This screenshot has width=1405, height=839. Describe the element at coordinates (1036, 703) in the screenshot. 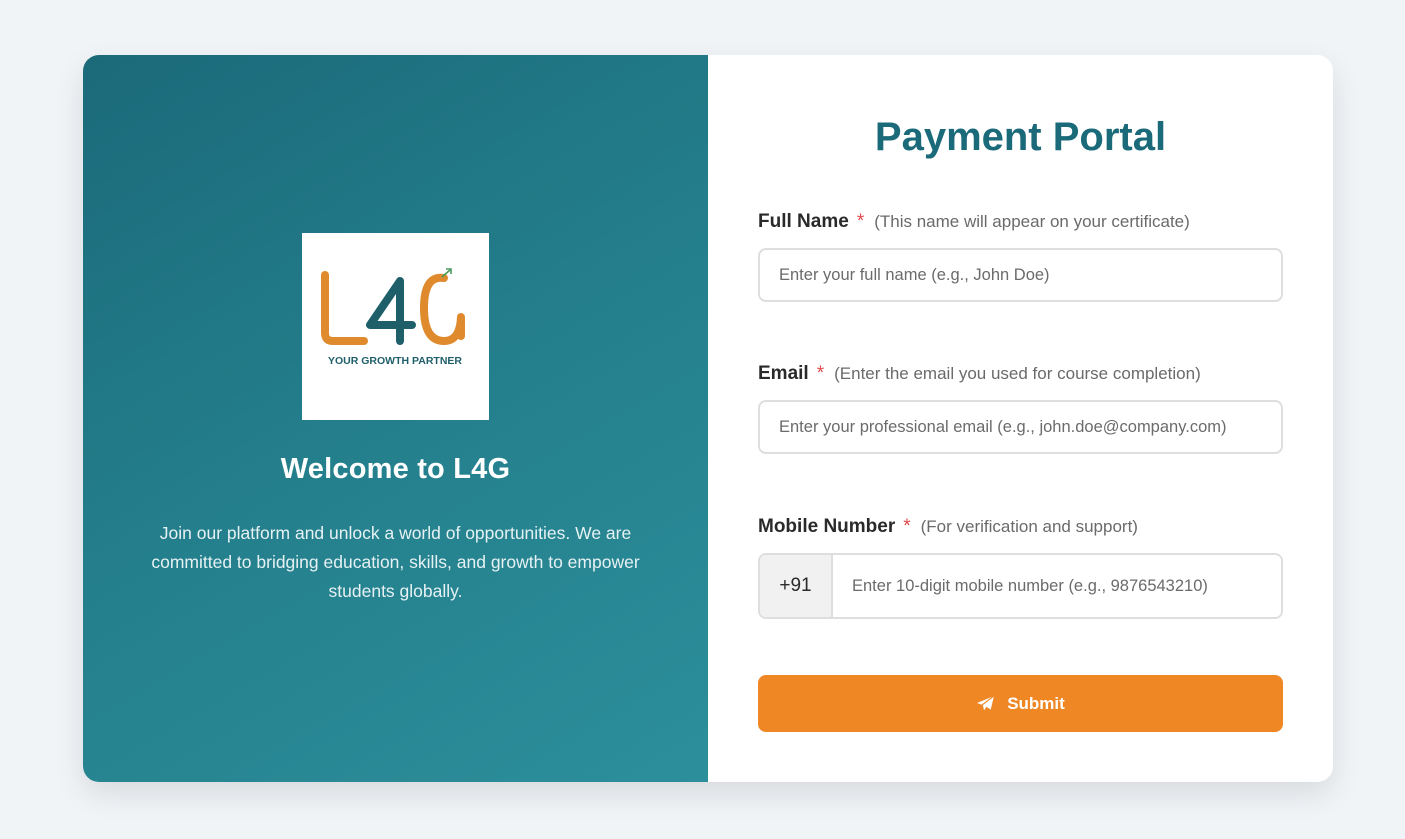

I see `submit-button-label: Submit` at that location.